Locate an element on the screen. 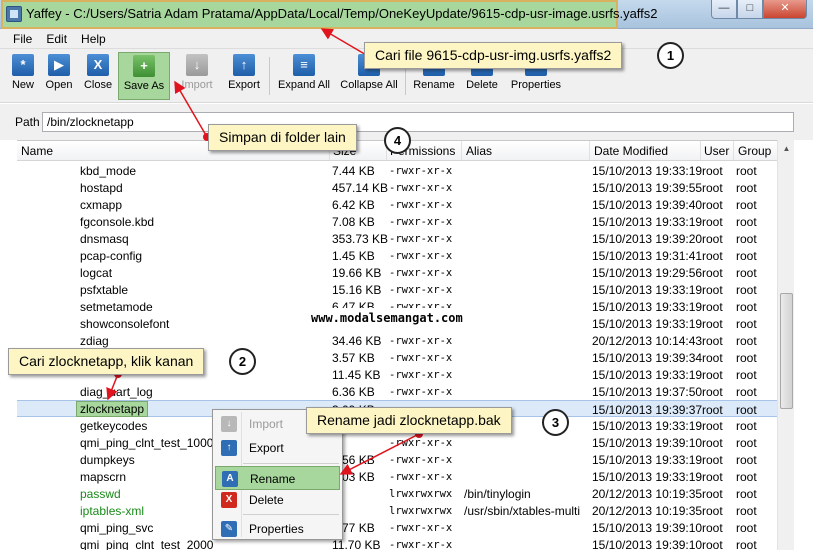 This screenshot has width=813, height=550. step-number-4: 4 is located at coordinates (397, 140).